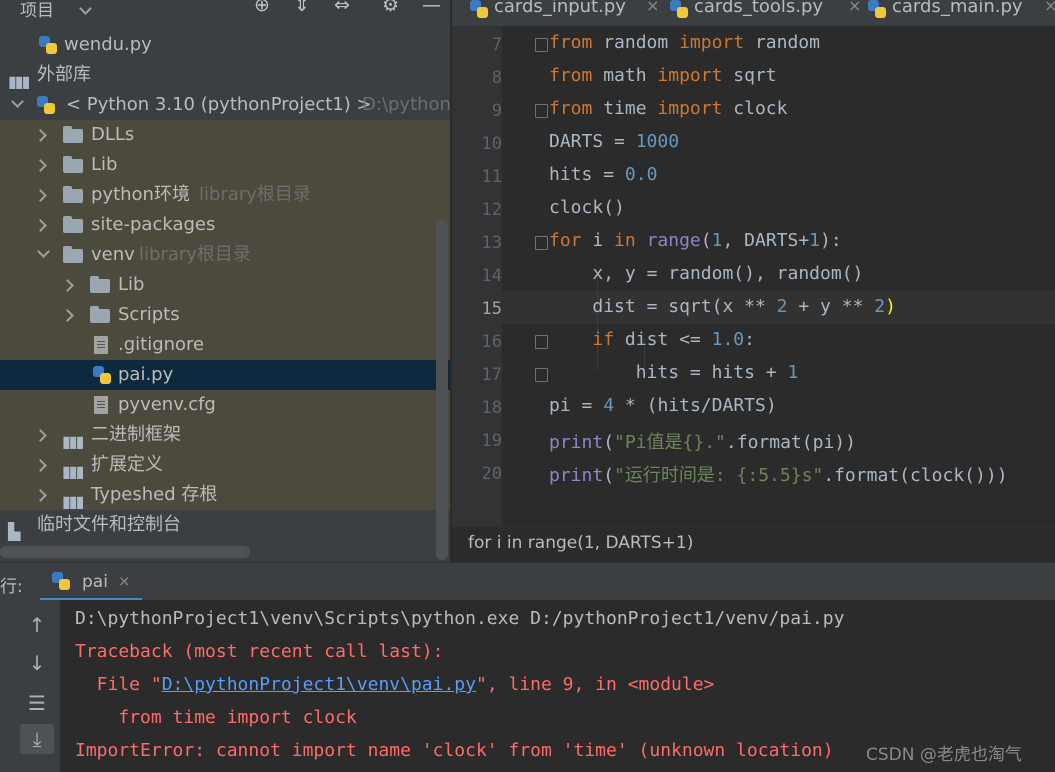  What do you see at coordinates (668, 108) in the screenshot?
I see `code-line: from time import clock` at bounding box center [668, 108].